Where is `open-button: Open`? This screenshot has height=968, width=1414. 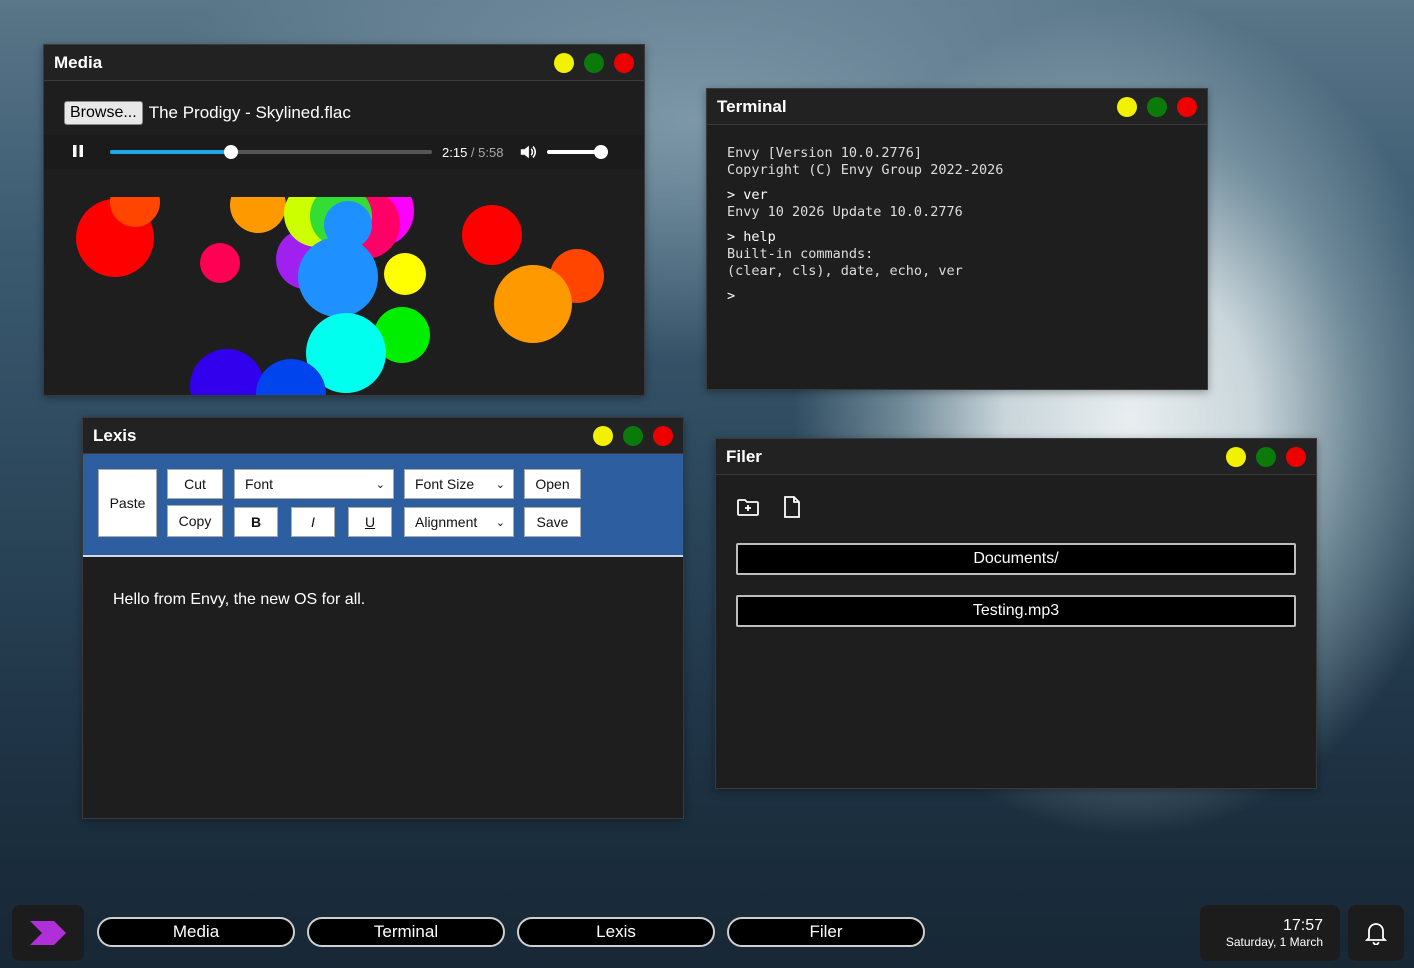 open-button: Open is located at coordinates (552, 484).